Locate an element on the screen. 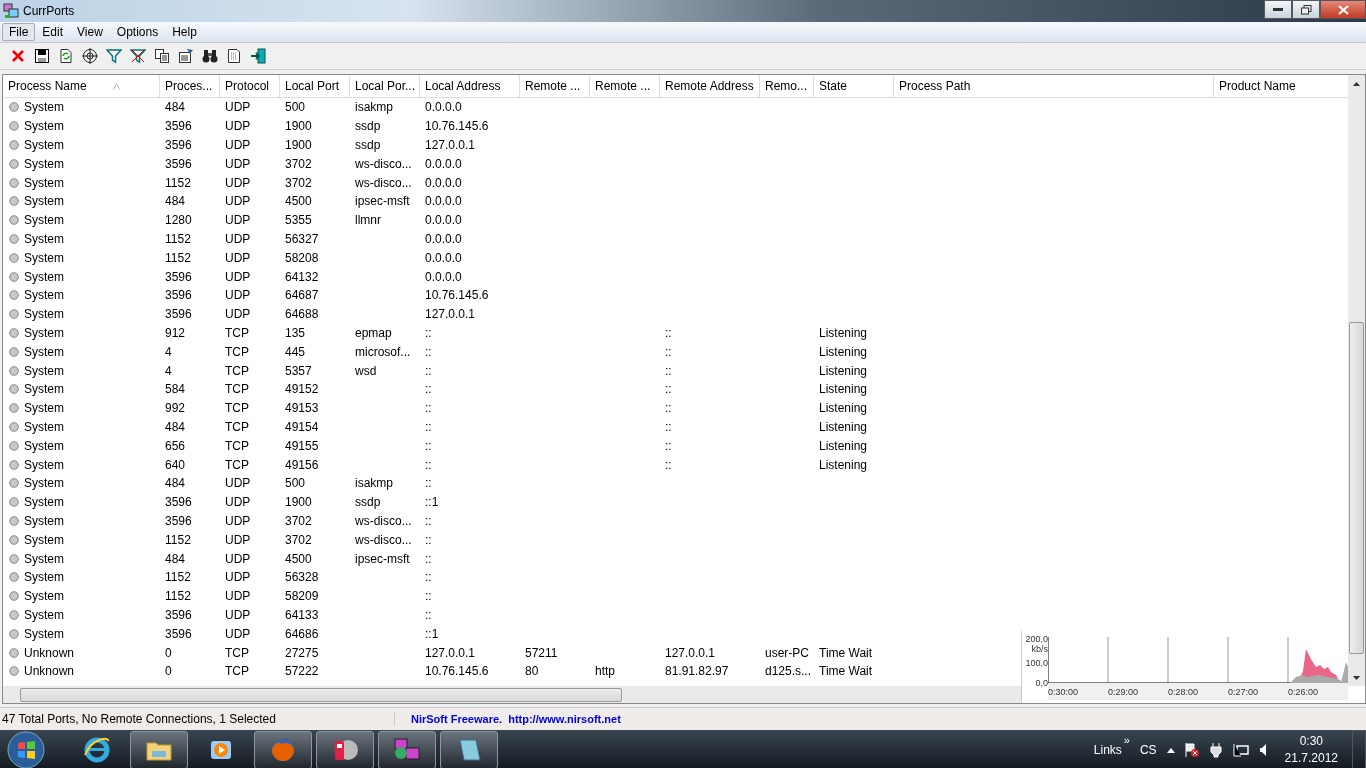  language-indicator: CS is located at coordinates (1148, 750).